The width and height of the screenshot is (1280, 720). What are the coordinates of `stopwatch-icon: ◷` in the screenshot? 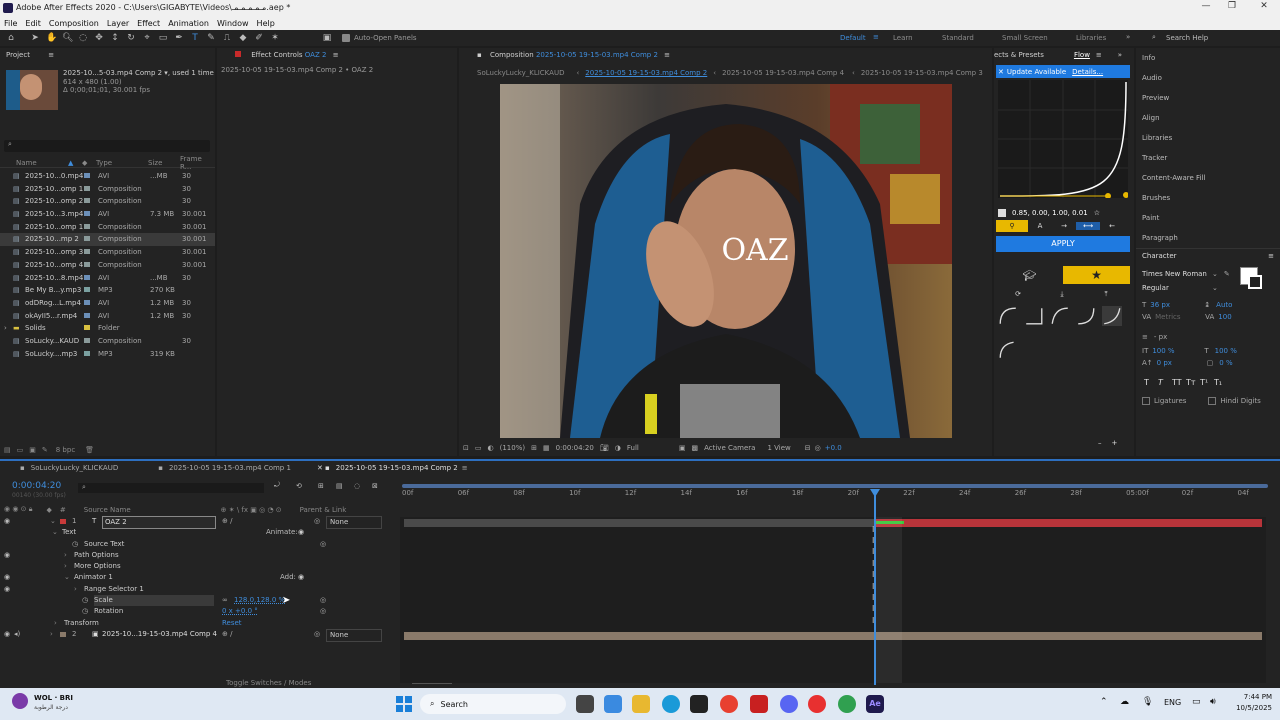 It's located at (85, 611).